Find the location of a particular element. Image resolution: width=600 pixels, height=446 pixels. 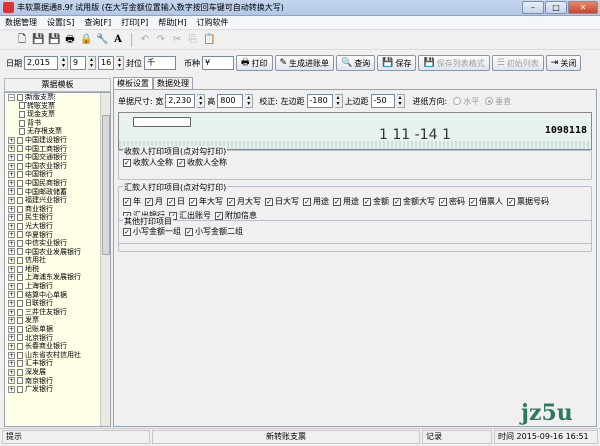

tree-leaf: 转账支票 is located at coordinates (57, 106).